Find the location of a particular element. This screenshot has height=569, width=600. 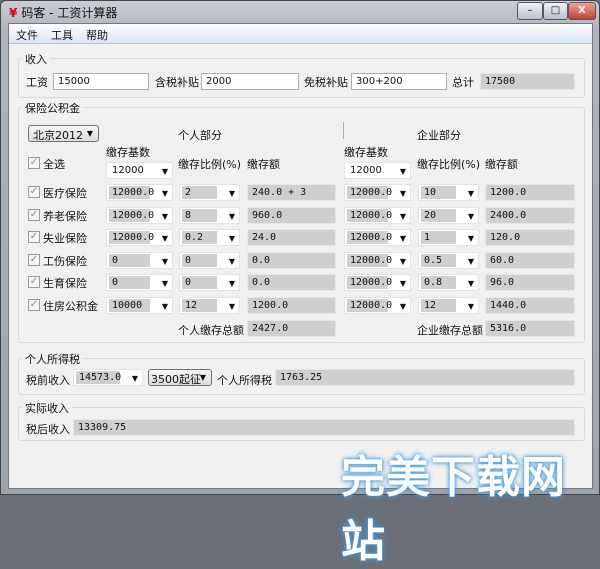

exempt-allowance-label: 免税补贴 is located at coordinates (326, 82).